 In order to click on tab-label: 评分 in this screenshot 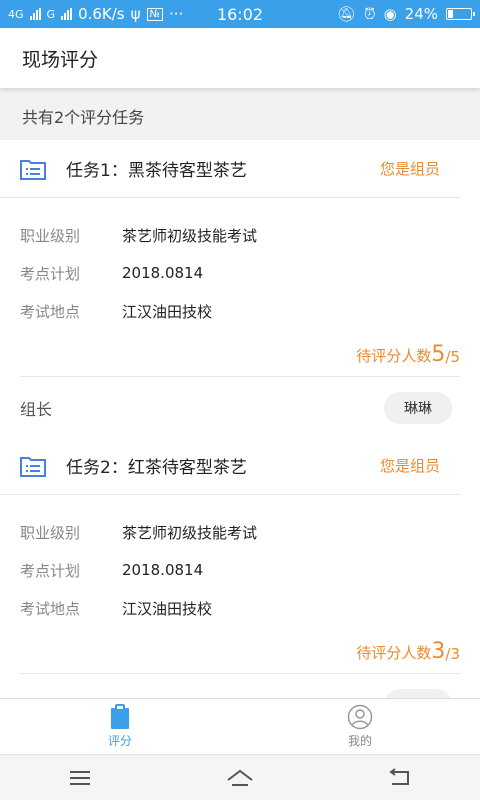, I will do `click(119, 741)`.